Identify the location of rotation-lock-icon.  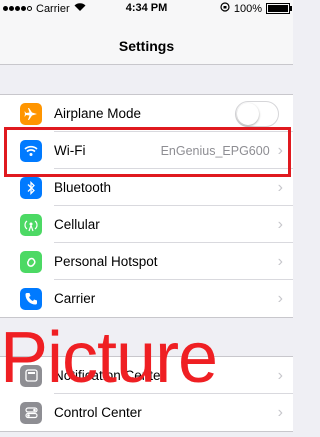
(225, 8).